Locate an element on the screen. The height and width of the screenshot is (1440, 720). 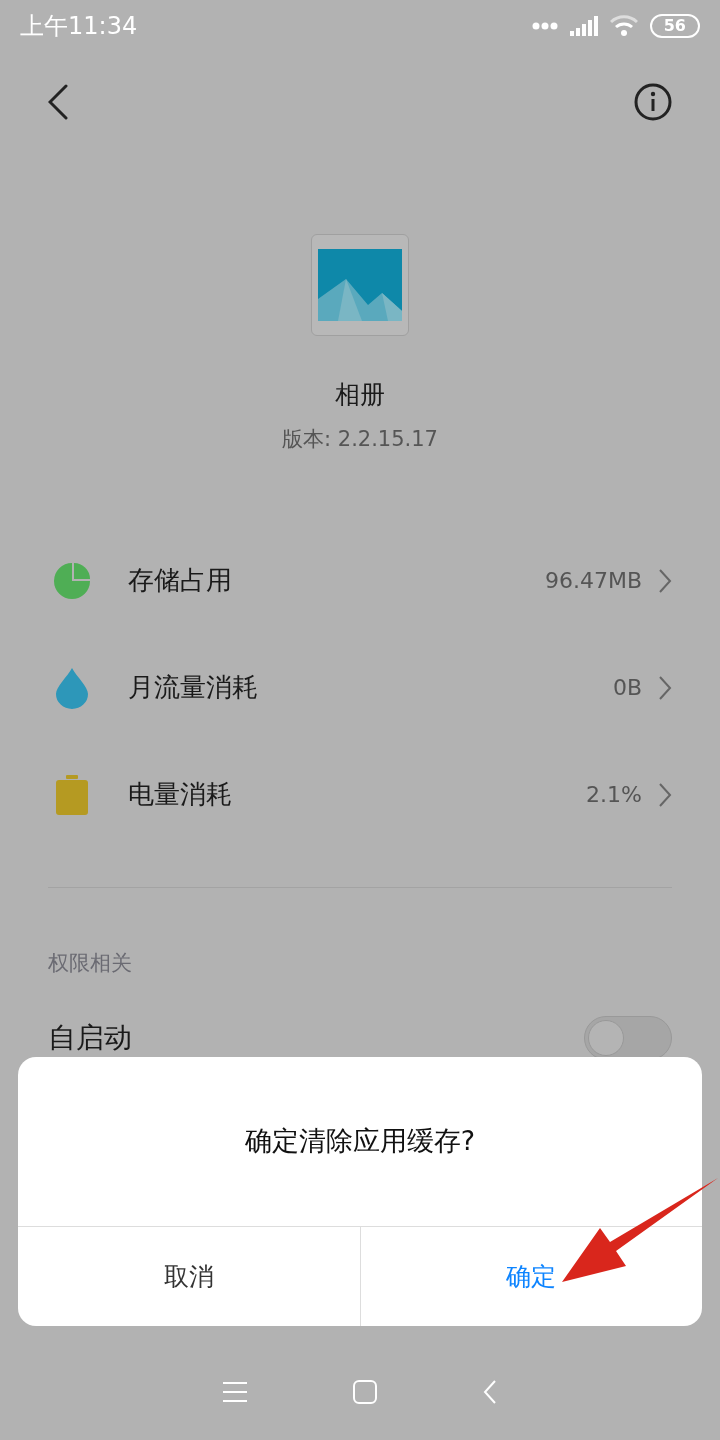
info-icon is located at coordinates (653, 102).